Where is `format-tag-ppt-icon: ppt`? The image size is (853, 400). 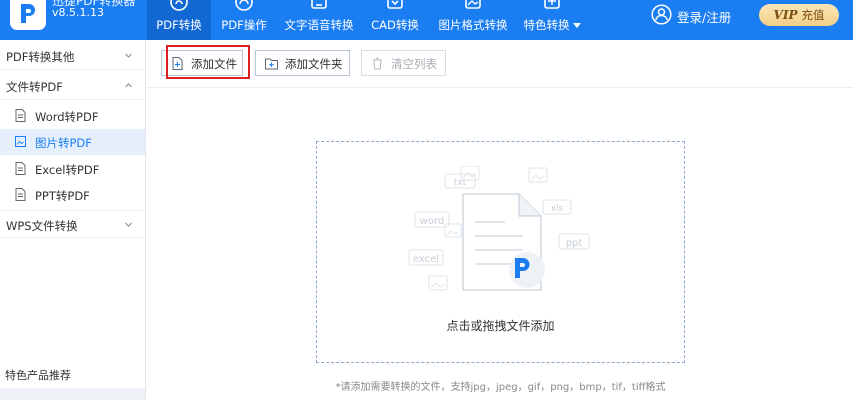 format-tag-ppt-icon: ppt is located at coordinates (574, 241).